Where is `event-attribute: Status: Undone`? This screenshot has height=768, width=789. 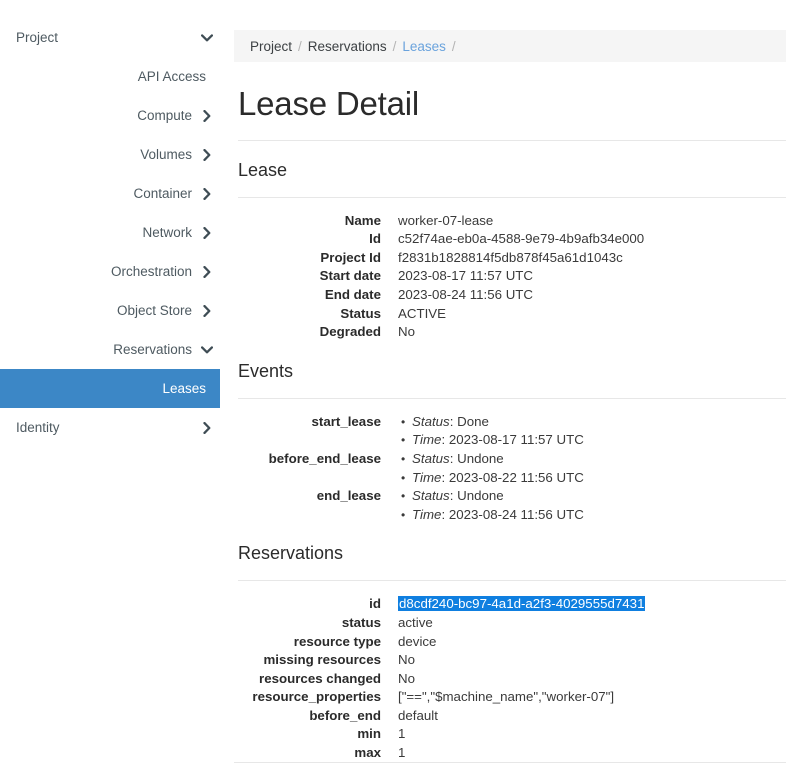 event-attribute: Status: Undone is located at coordinates (492, 459).